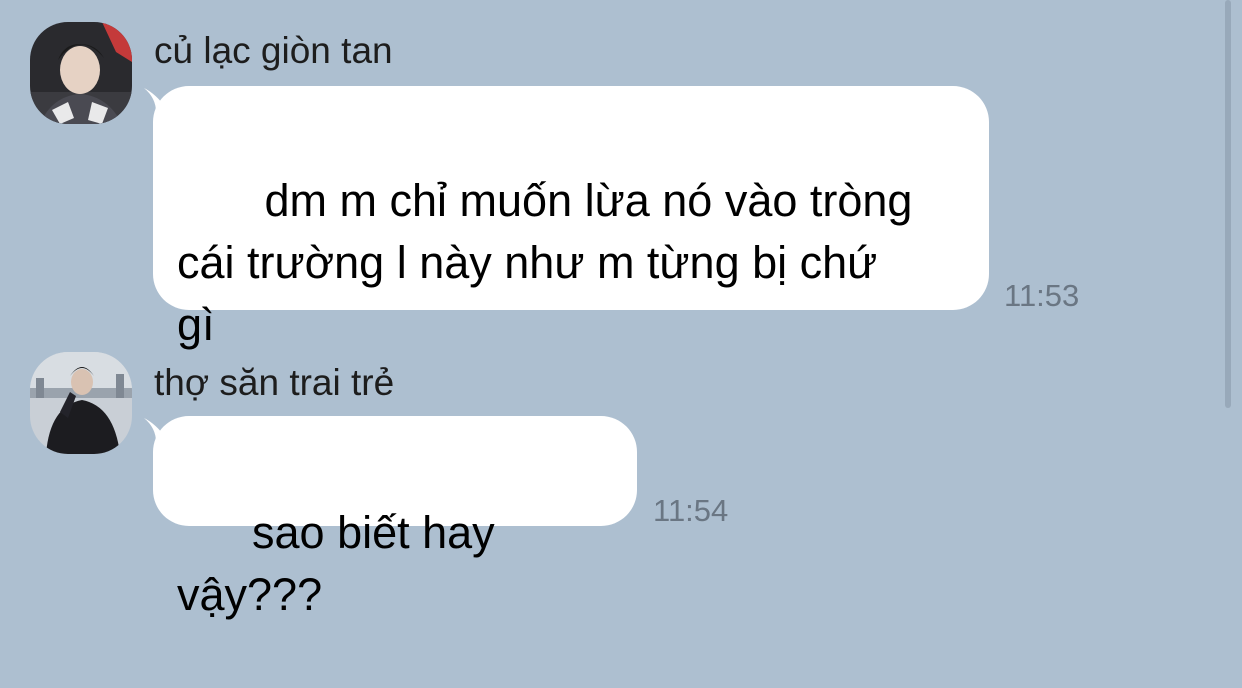 Image resolution: width=1242 pixels, height=688 pixels. I want to click on message-time: 11:53, so click(1042, 295).